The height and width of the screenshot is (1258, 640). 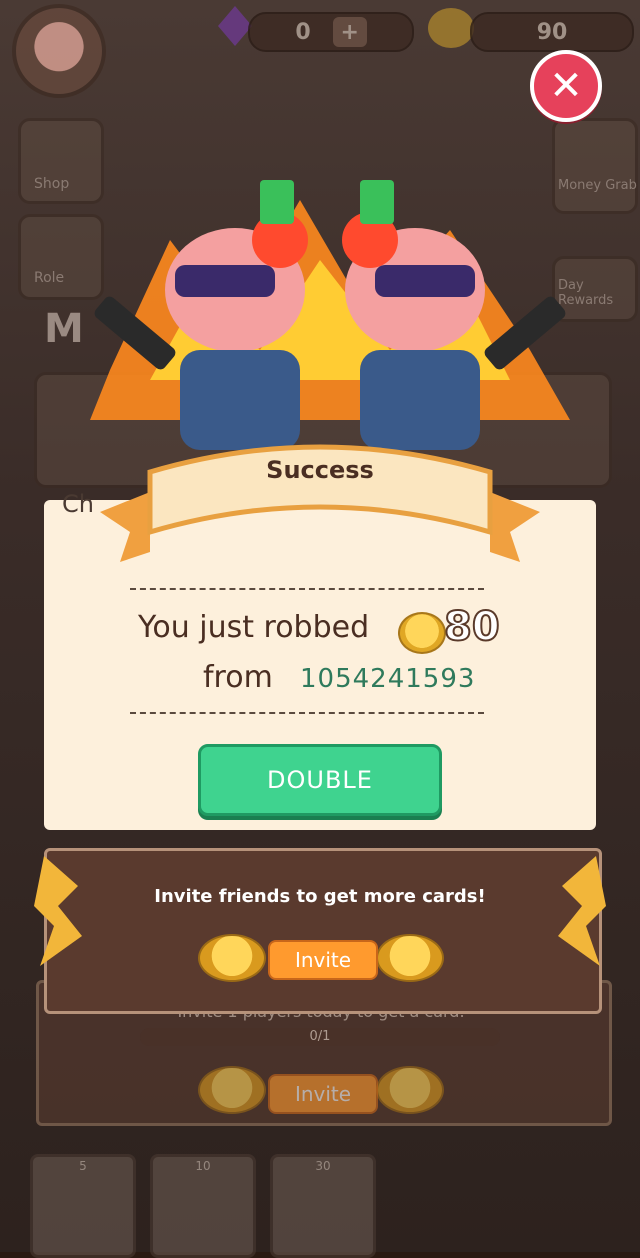 What do you see at coordinates (320, 1036) in the screenshot?
I see `invite-progress-text: 0/1` at bounding box center [320, 1036].